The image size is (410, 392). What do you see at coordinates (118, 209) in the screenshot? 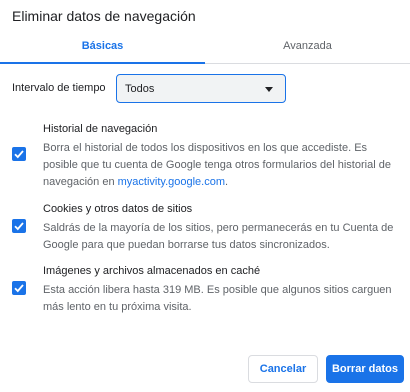
I see `cookies-title: Cookies y otros datos de sitios` at bounding box center [118, 209].